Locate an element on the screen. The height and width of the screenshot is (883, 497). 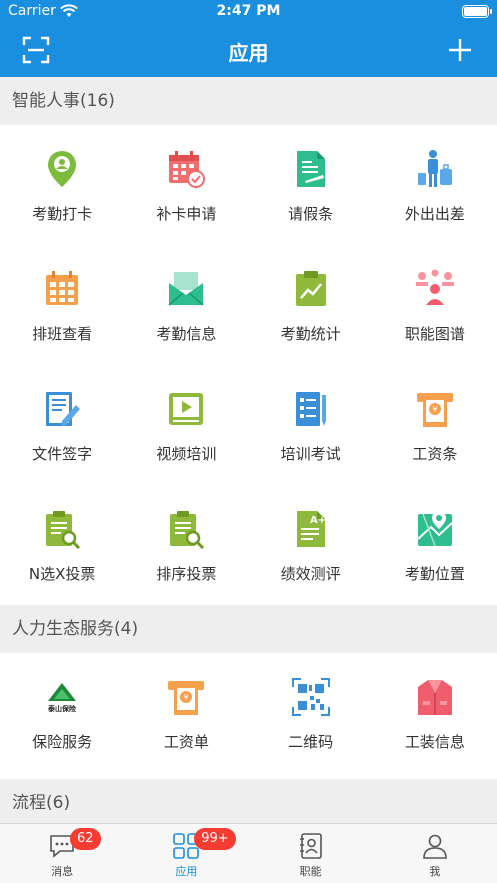
app-uniform-info: 工装信息 is located at coordinates (435, 716).